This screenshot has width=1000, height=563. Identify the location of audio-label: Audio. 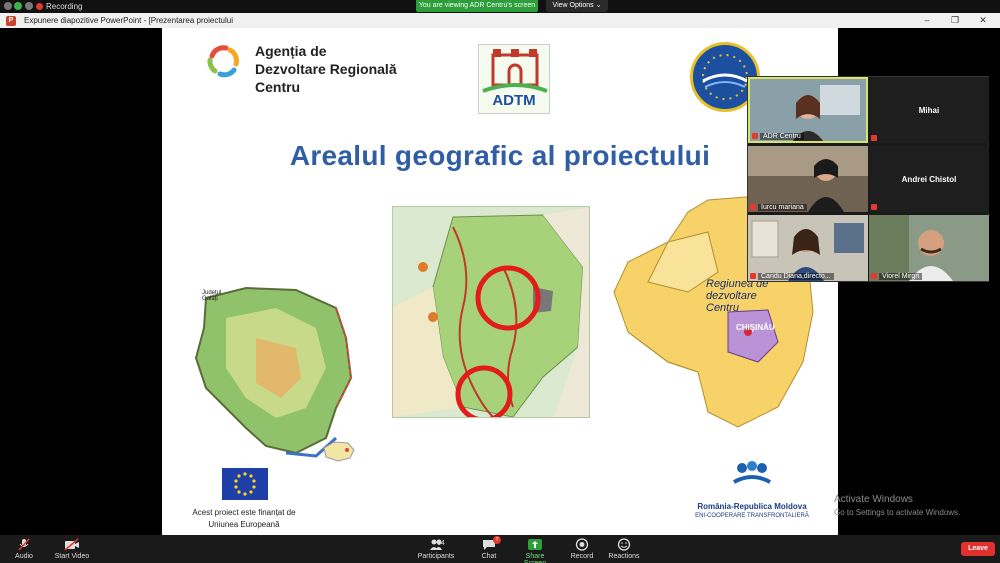
(24, 556).